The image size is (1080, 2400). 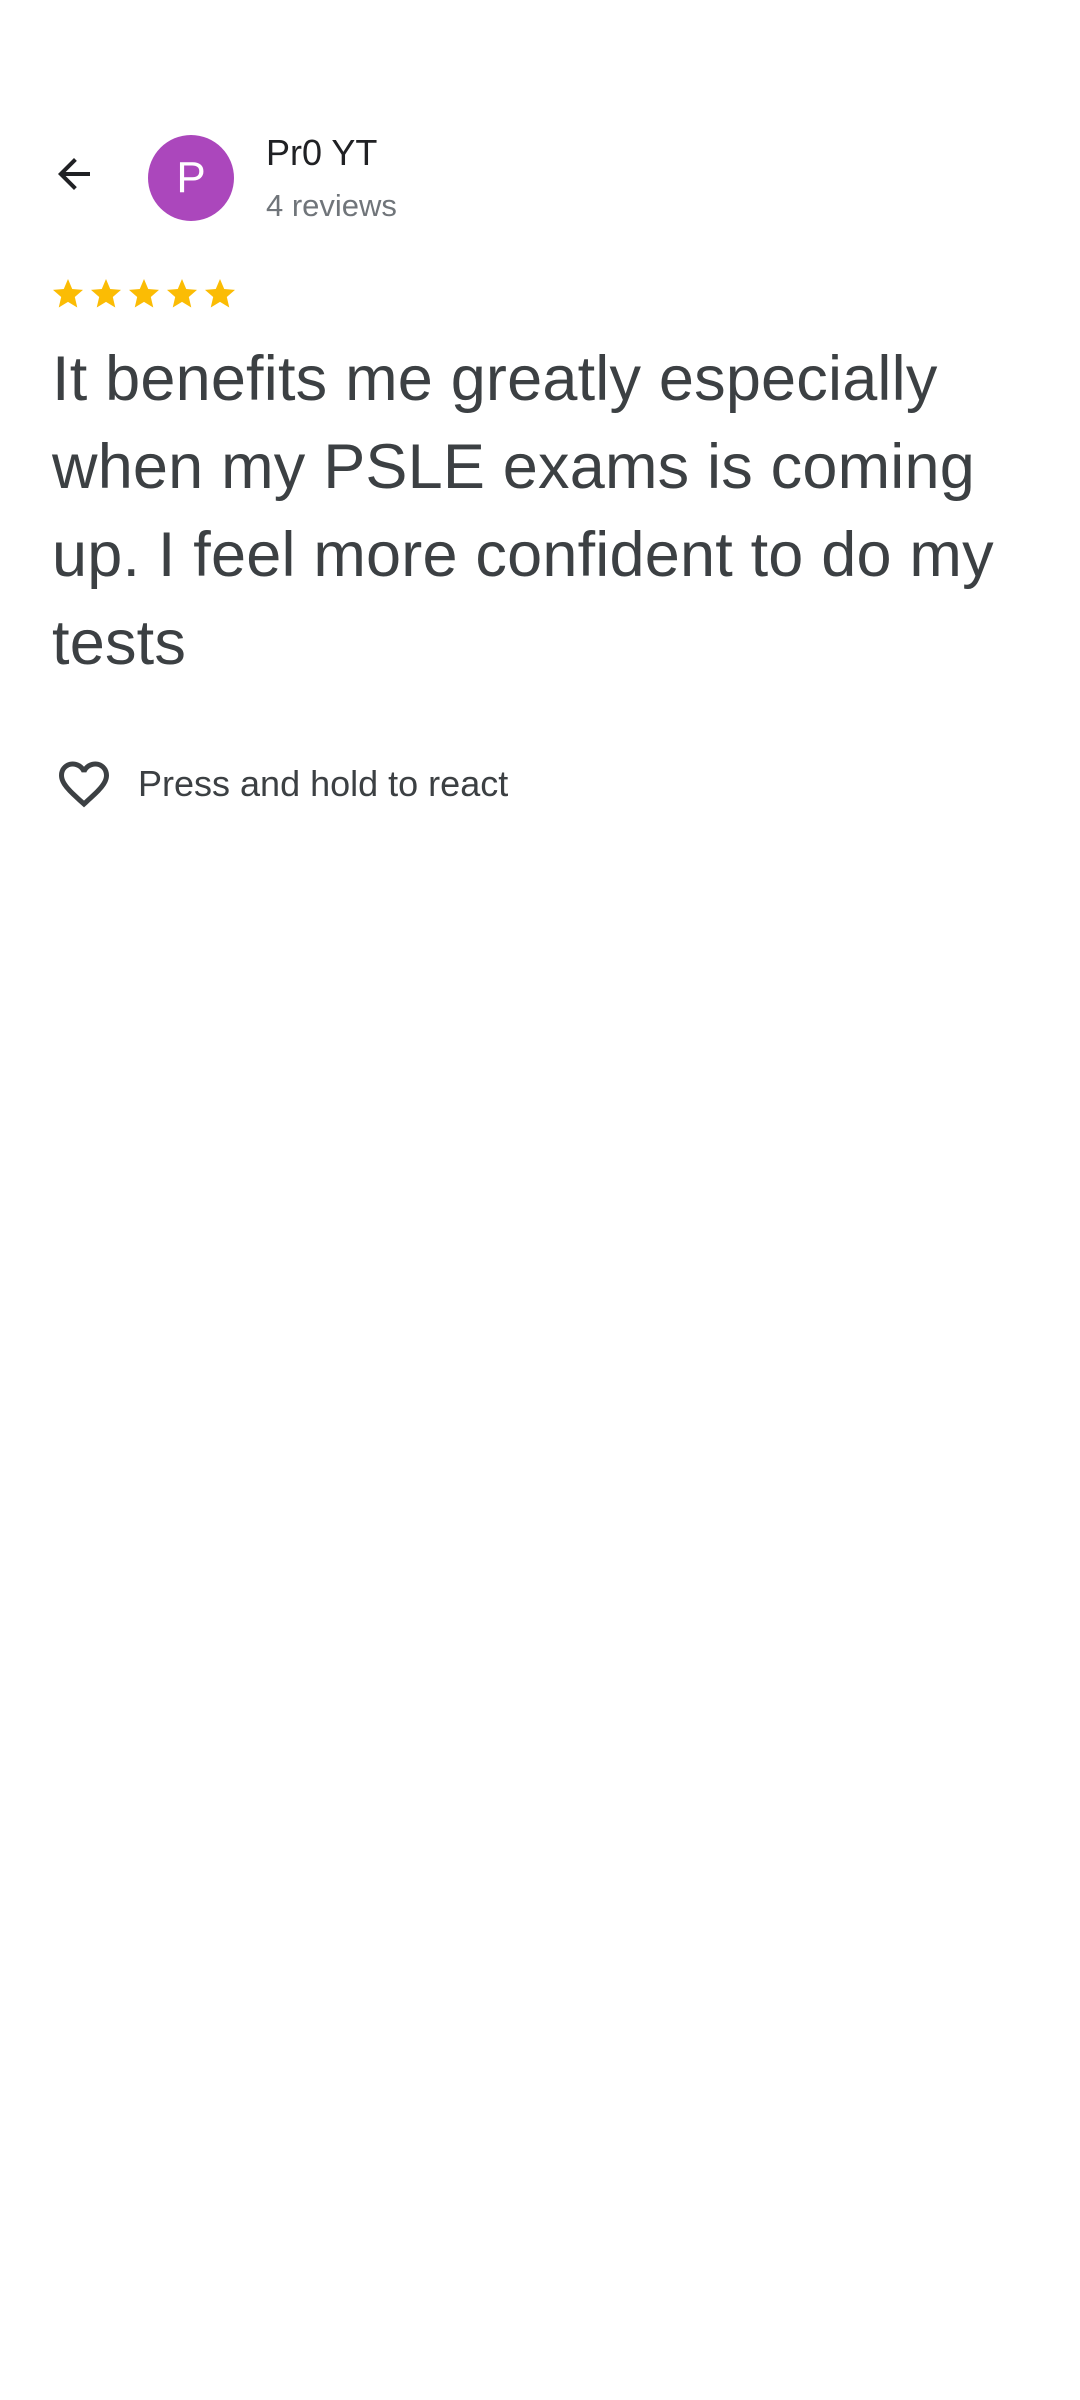 I want to click on heart-outline-icon, so click(x=84, y=784).